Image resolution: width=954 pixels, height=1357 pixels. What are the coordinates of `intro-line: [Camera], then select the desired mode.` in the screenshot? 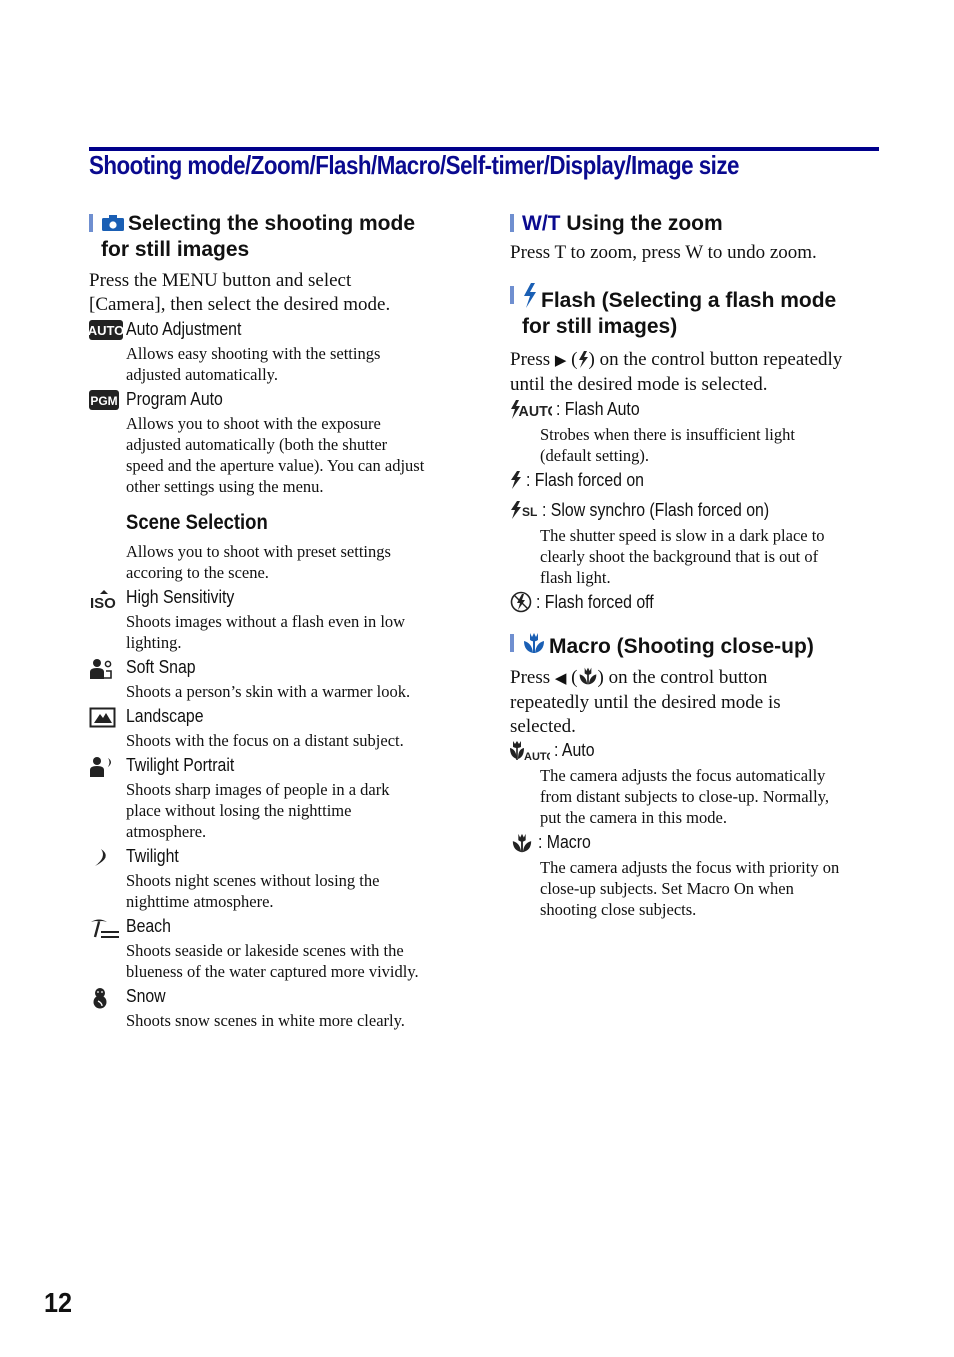 It's located at (240, 304).